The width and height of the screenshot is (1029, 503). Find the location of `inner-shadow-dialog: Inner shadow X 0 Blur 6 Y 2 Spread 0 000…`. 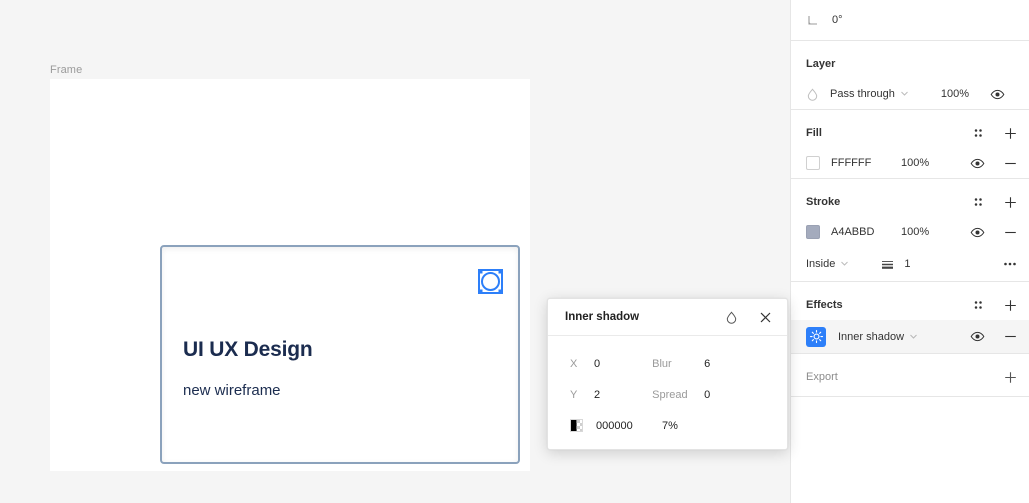

inner-shadow-dialog: Inner shadow X 0 Blur 6 Y 2 Spread 0 000… is located at coordinates (667, 374).